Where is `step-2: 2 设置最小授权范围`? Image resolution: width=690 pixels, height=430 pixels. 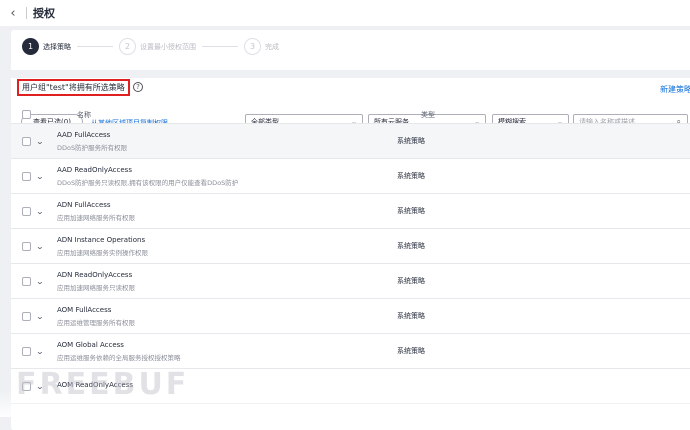 step-2: 2 设置最小授权范围 is located at coordinates (157, 46).